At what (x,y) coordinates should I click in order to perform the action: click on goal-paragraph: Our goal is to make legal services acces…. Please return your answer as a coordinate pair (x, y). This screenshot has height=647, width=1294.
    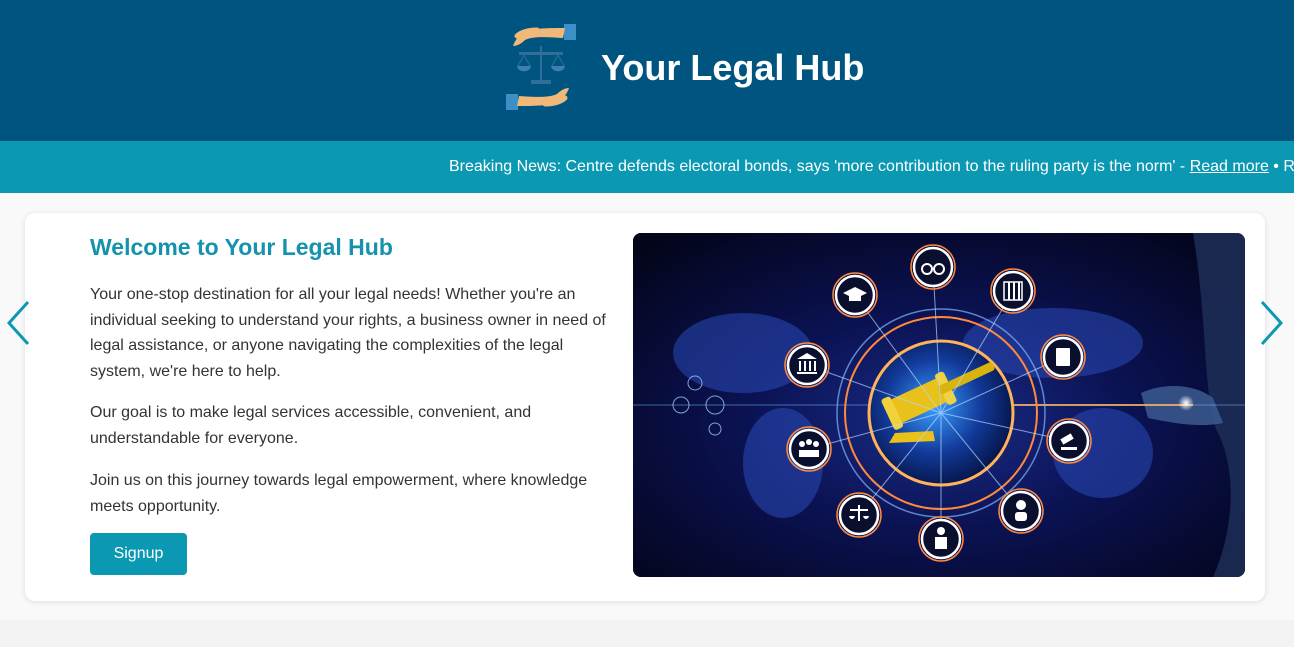
    Looking at the image, I should click on (311, 425).